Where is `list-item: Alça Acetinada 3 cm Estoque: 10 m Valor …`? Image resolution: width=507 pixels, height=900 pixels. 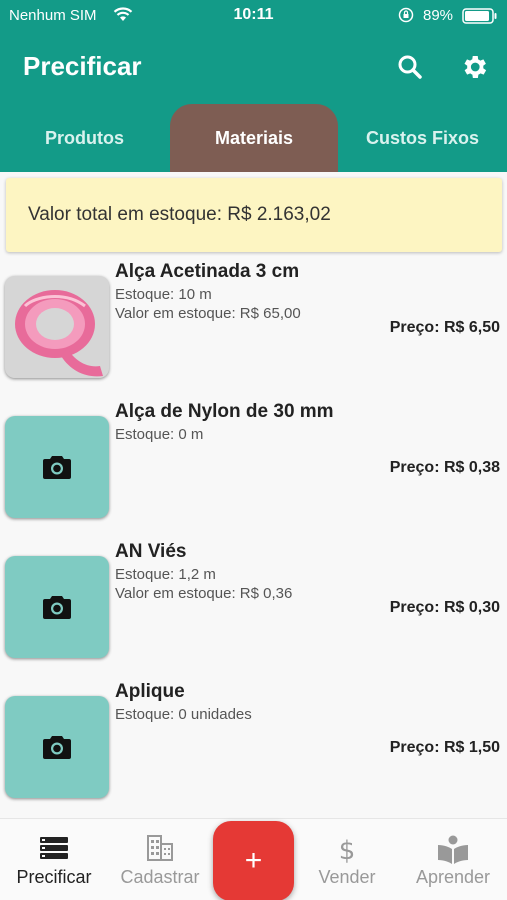
list-item: Alça Acetinada 3 cm Estoque: 10 m Valor … is located at coordinates (253, 323).